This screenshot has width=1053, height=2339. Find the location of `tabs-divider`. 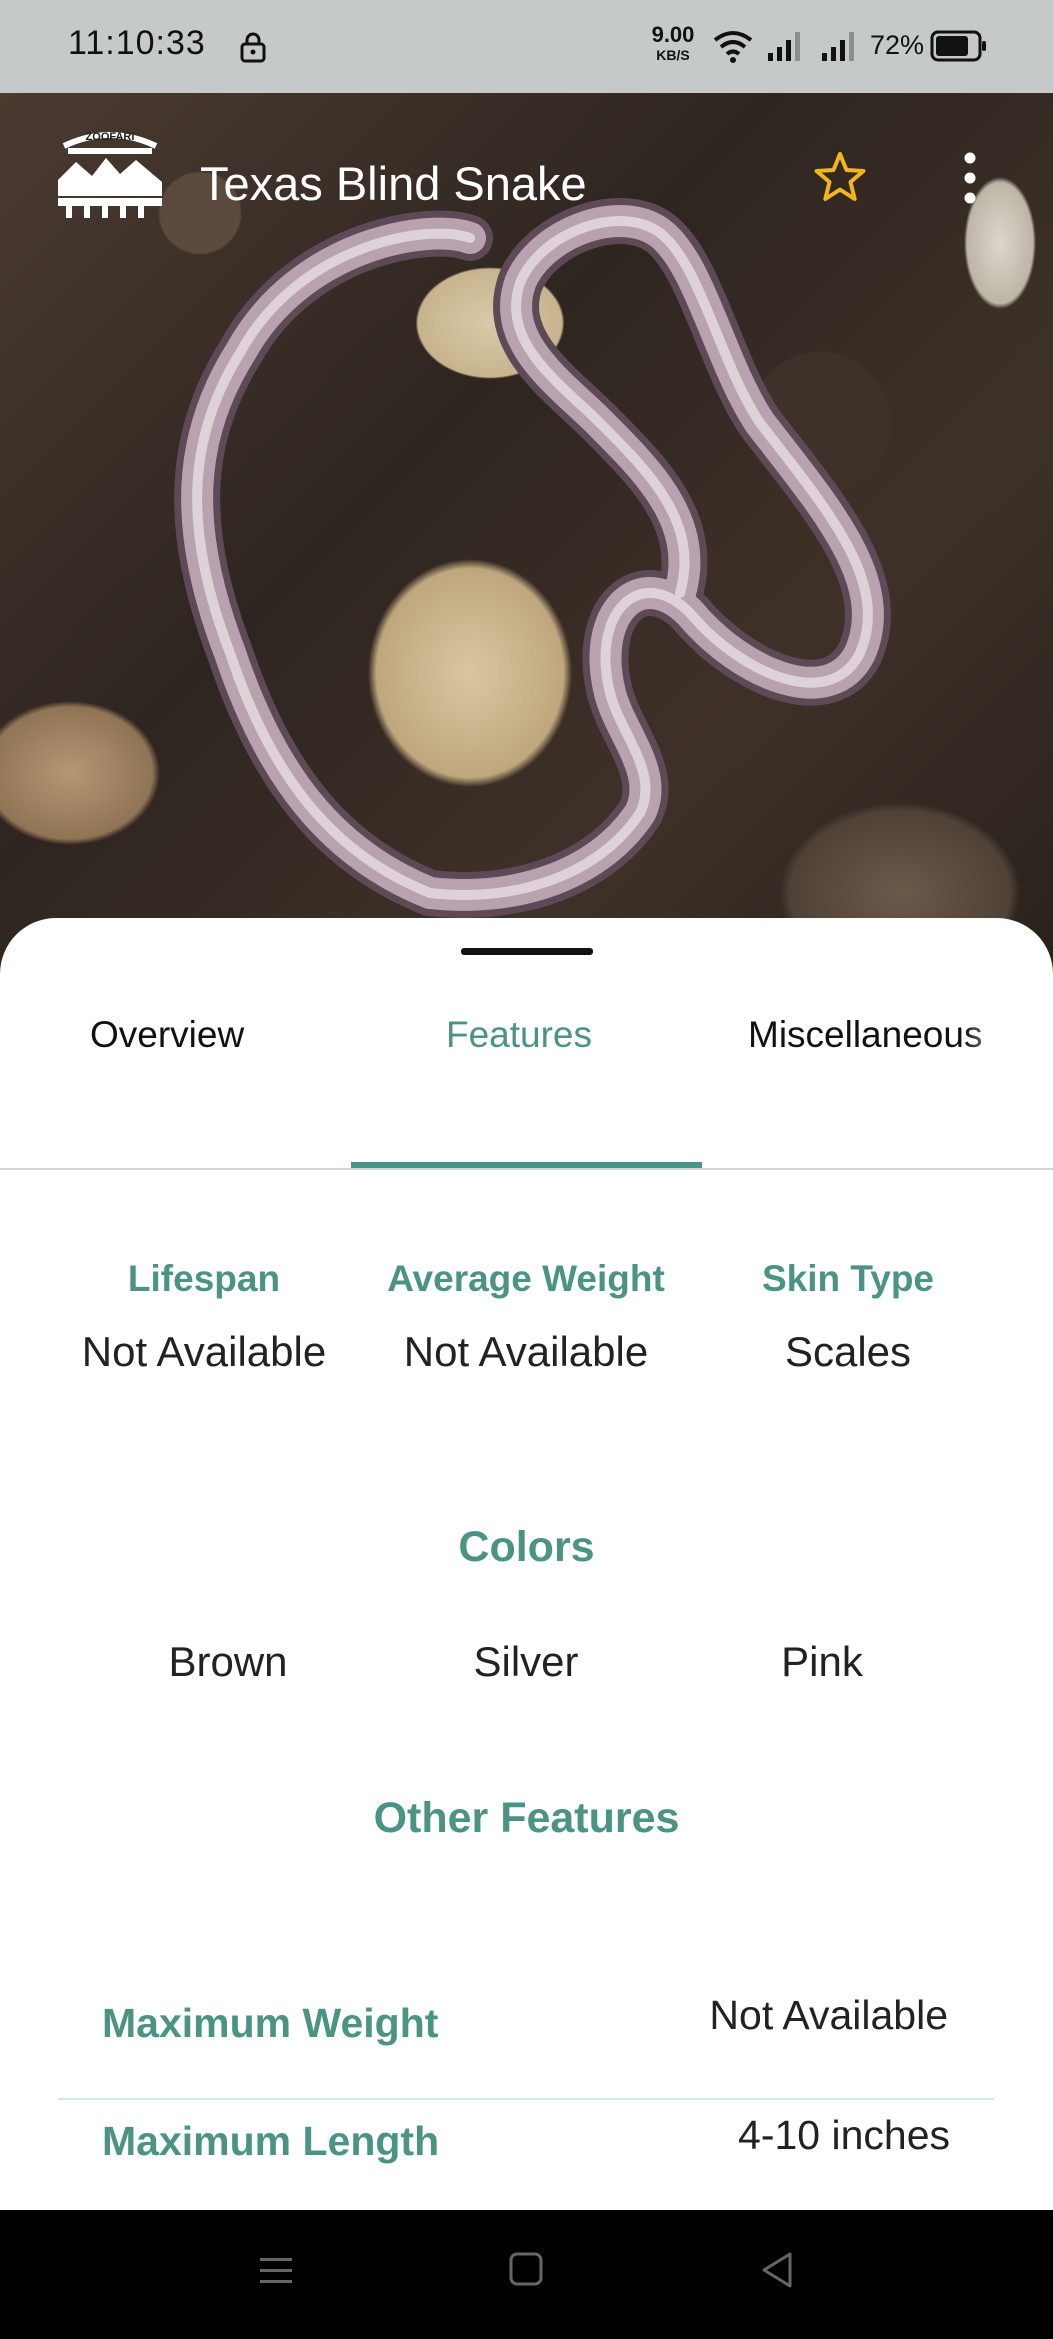

tabs-divider is located at coordinates (526, 1169).